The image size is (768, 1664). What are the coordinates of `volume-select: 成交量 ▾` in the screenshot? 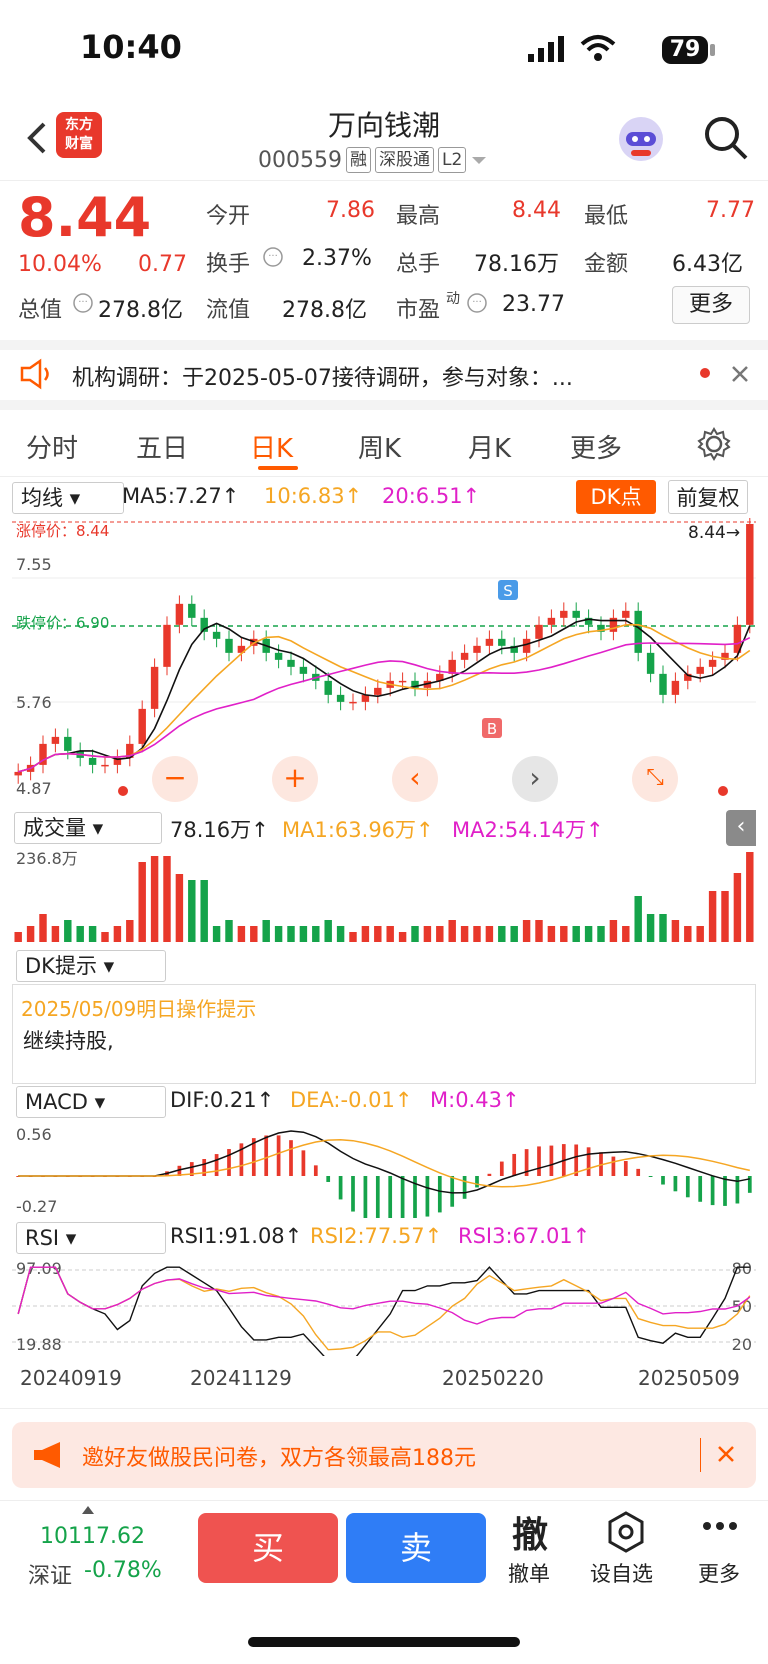 It's located at (88, 828).